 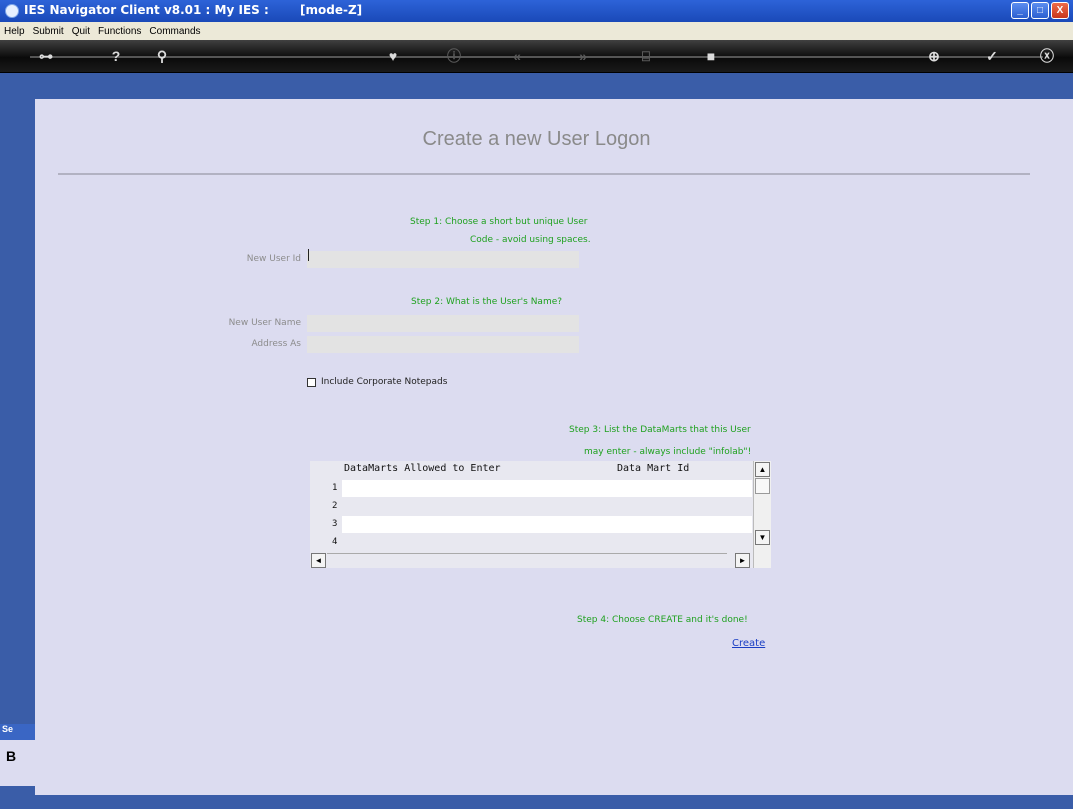 I want to click on table-row: 4, so click(x=531, y=541).